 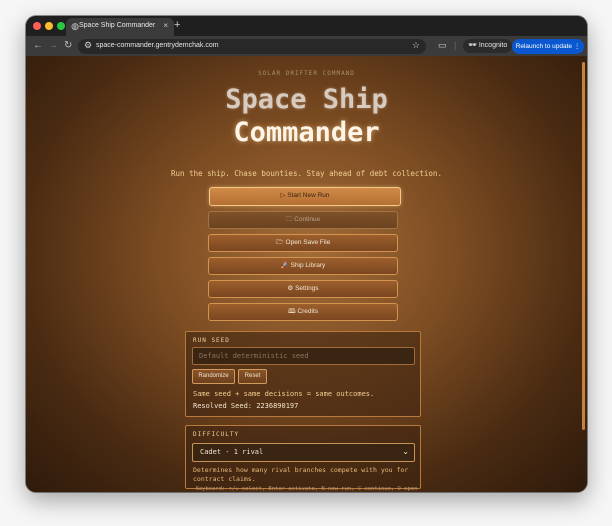 I want to click on seed-input: Default deterministic seed, so click(x=303, y=356).